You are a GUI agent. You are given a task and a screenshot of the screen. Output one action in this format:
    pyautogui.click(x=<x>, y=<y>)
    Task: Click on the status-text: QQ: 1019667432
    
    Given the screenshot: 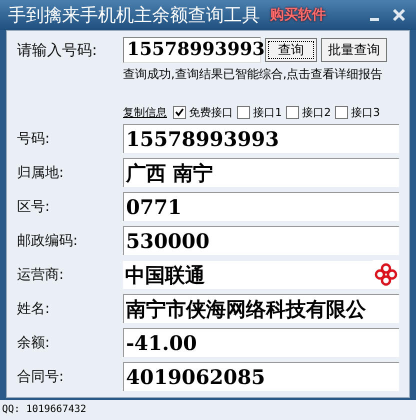 What is the action you would take?
    pyautogui.click(x=208, y=410)
    